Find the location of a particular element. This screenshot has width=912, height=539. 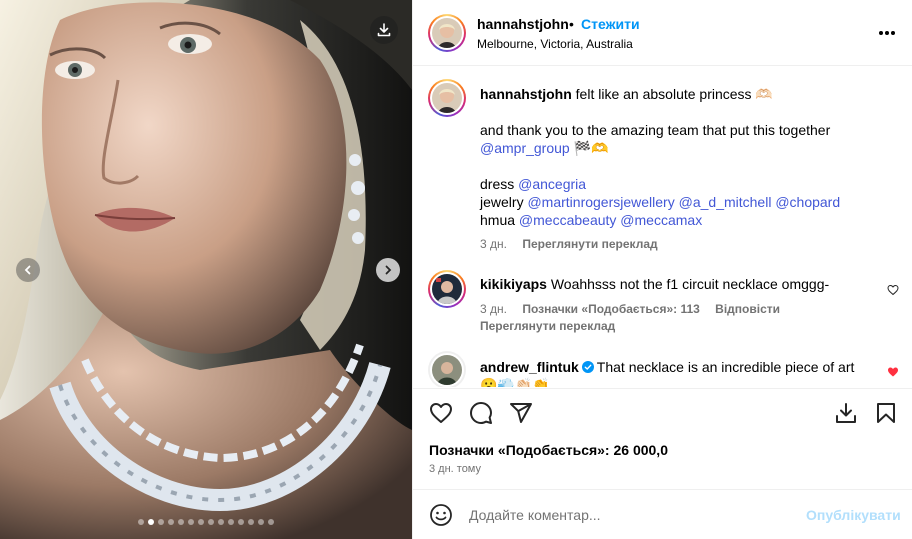

caption-hmua-line: hmua @meccabeauty @meccamax is located at coordinates (591, 220).